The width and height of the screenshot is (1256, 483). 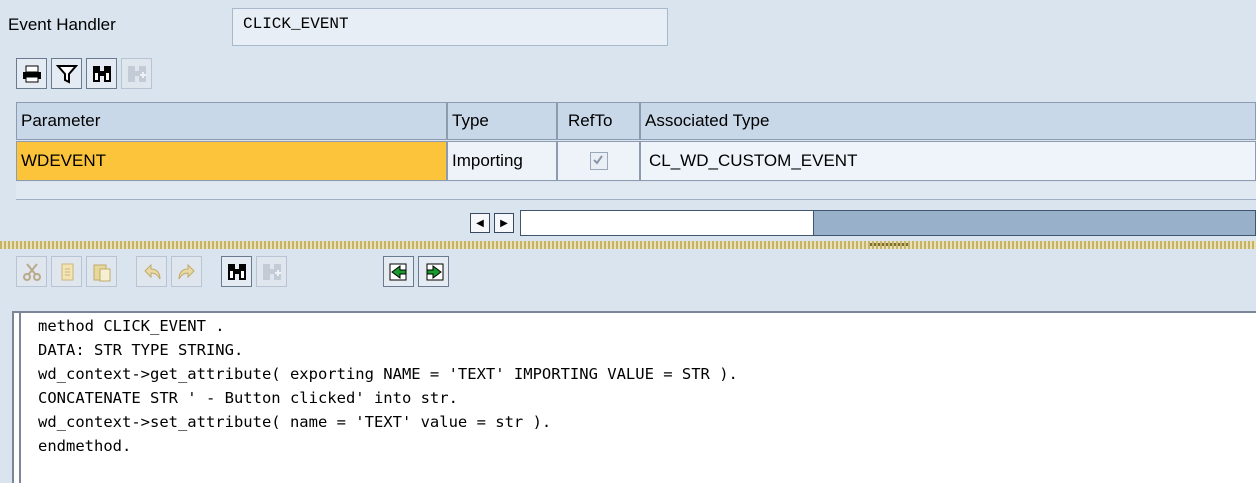 What do you see at coordinates (20, 398) in the screenshot?
I see `editor-gutter-line` at bounding box center [20, 398].